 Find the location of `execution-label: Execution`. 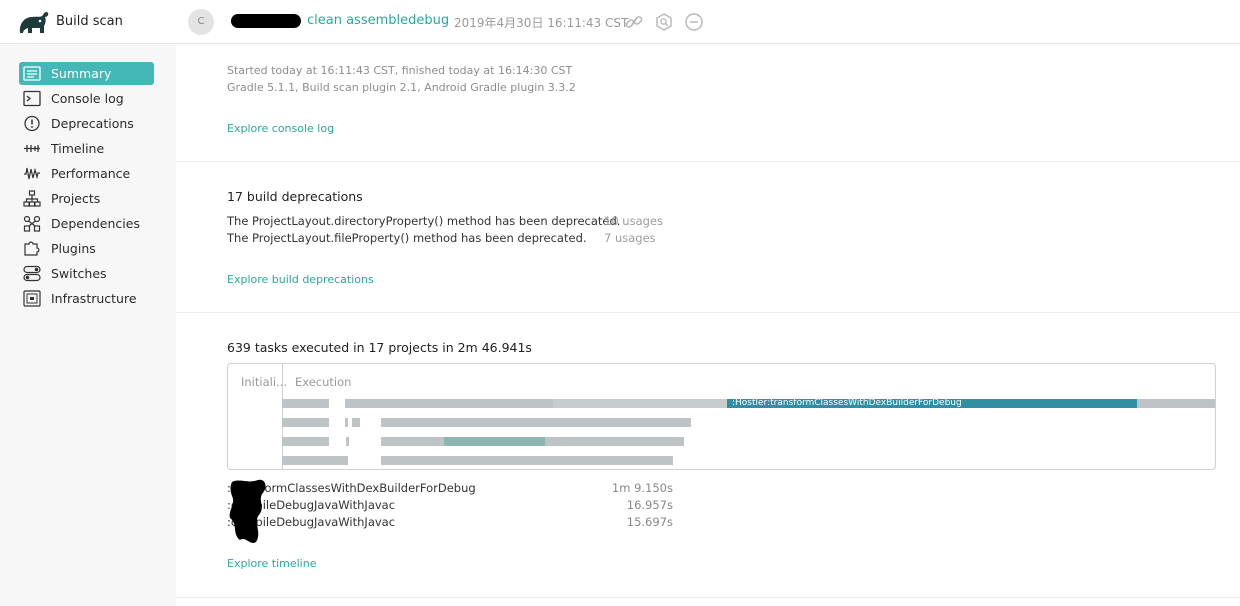

execution-label: Execution is located at coordinates (323, 382).